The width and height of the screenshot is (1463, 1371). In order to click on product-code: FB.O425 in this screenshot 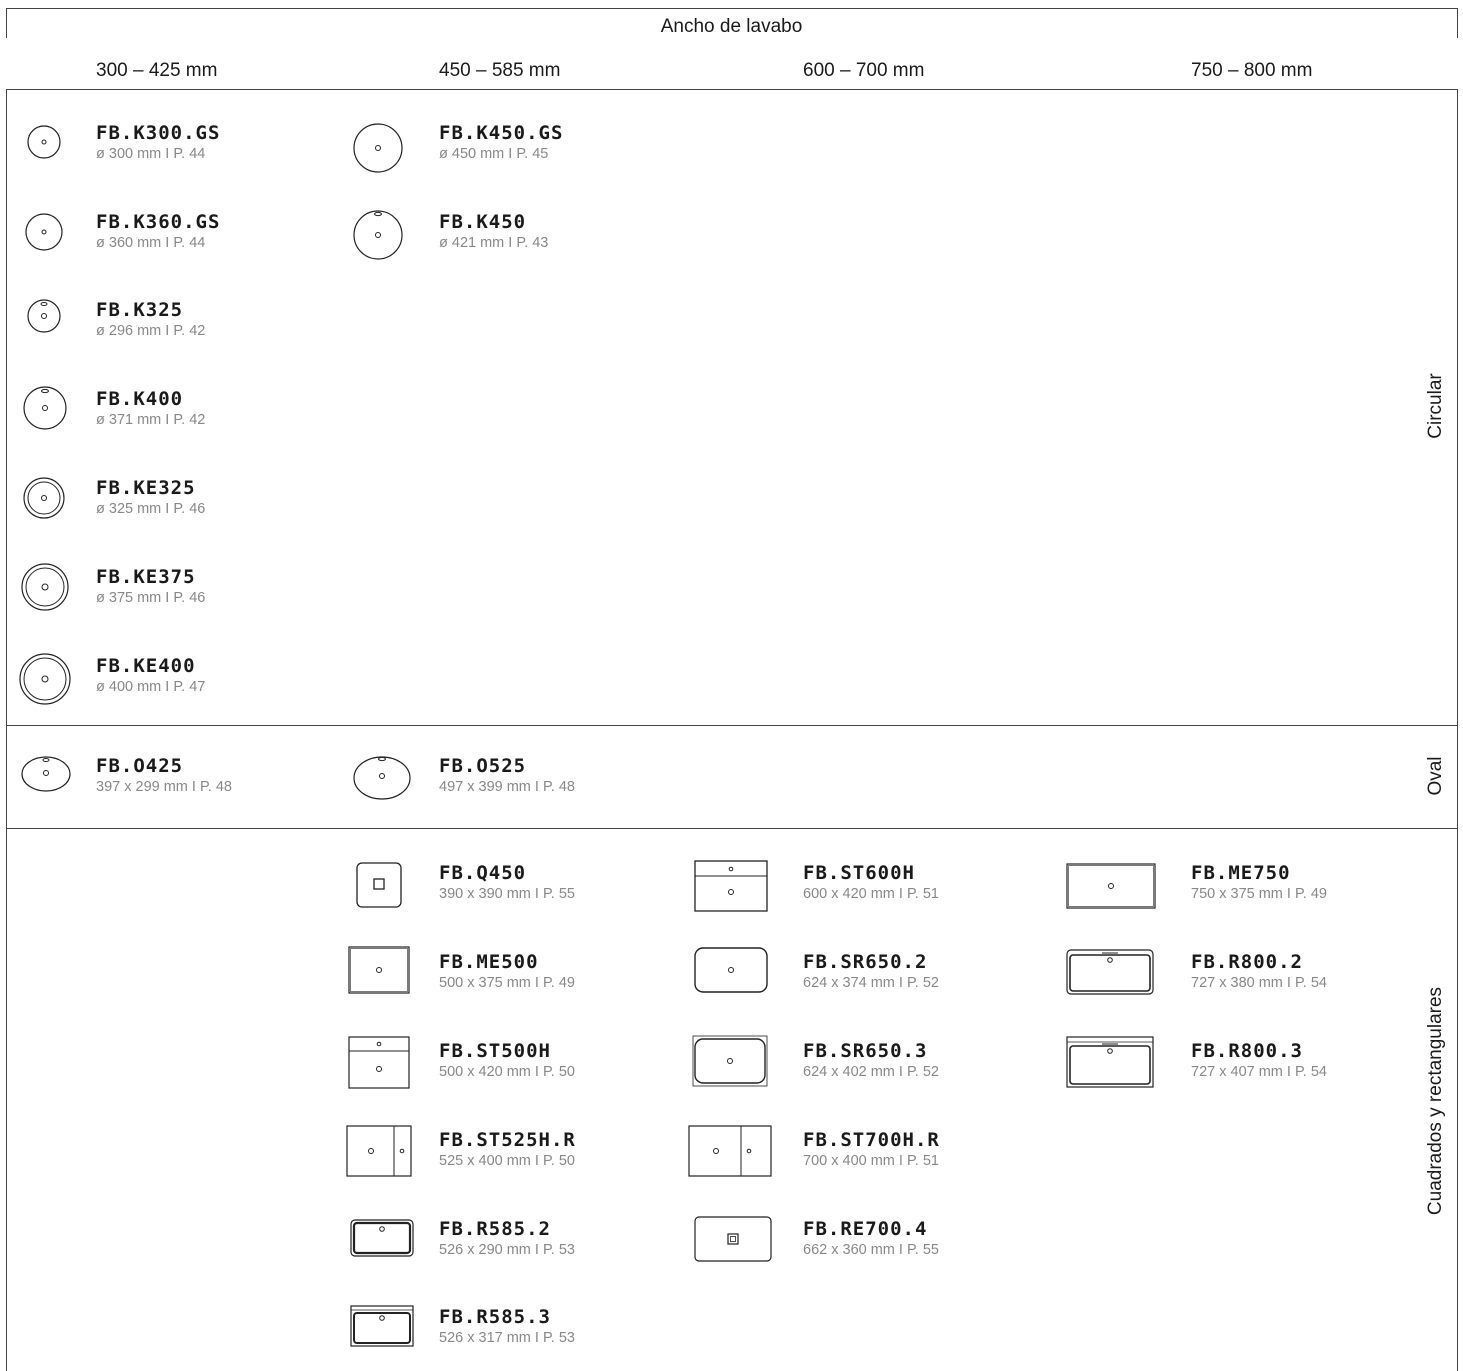, I will do `click(140, 766)`.